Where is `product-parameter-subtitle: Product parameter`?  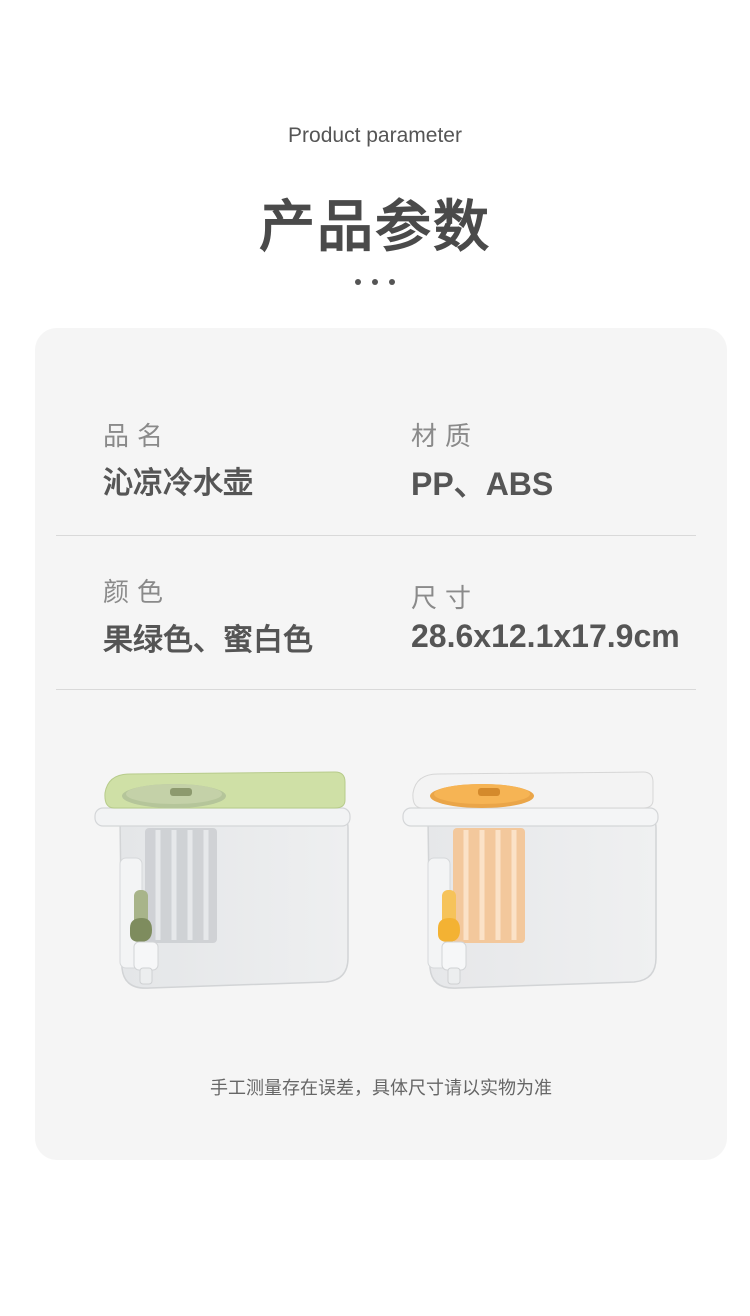
product-parameter-subtitle: Product parameter is located at coordinates (375, 135).